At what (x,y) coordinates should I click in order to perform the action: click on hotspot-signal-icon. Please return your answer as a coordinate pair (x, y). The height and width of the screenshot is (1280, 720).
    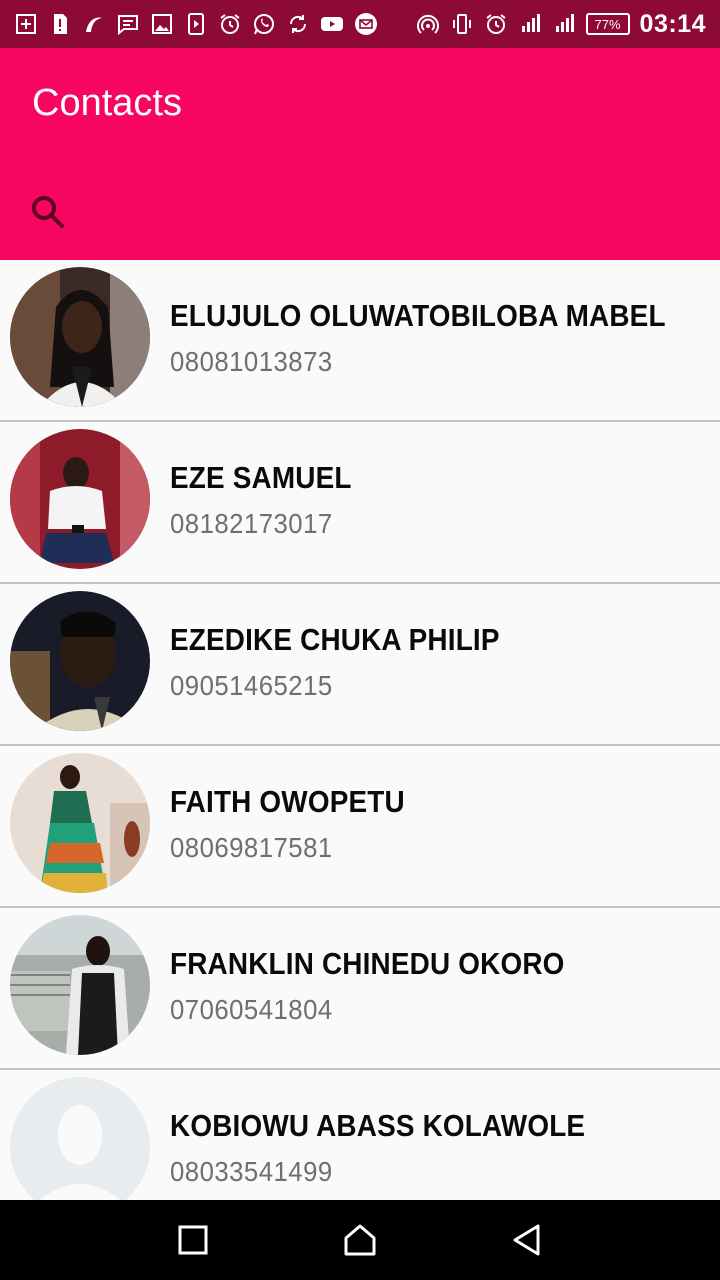
    Looking at the image, I should click on (428, 24).